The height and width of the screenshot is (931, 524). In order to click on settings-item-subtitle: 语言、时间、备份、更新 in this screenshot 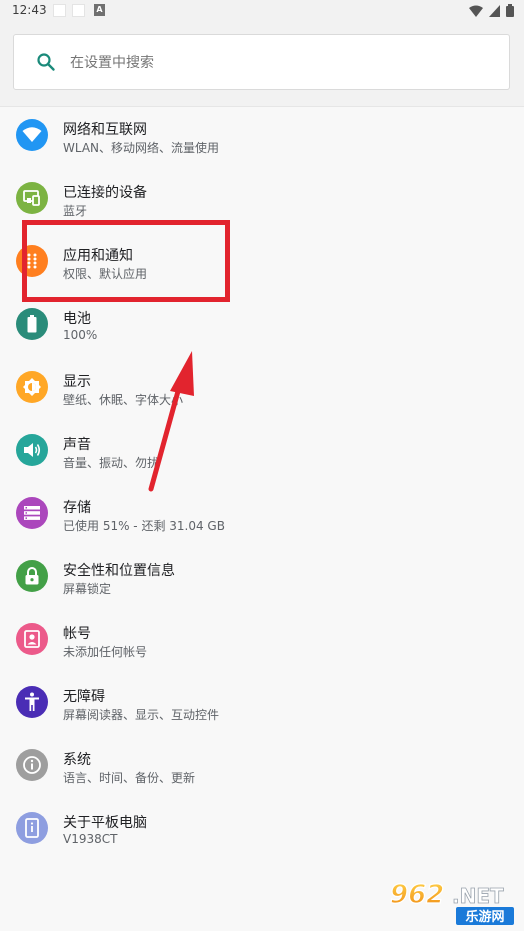, I will do `click(129, 778)`.